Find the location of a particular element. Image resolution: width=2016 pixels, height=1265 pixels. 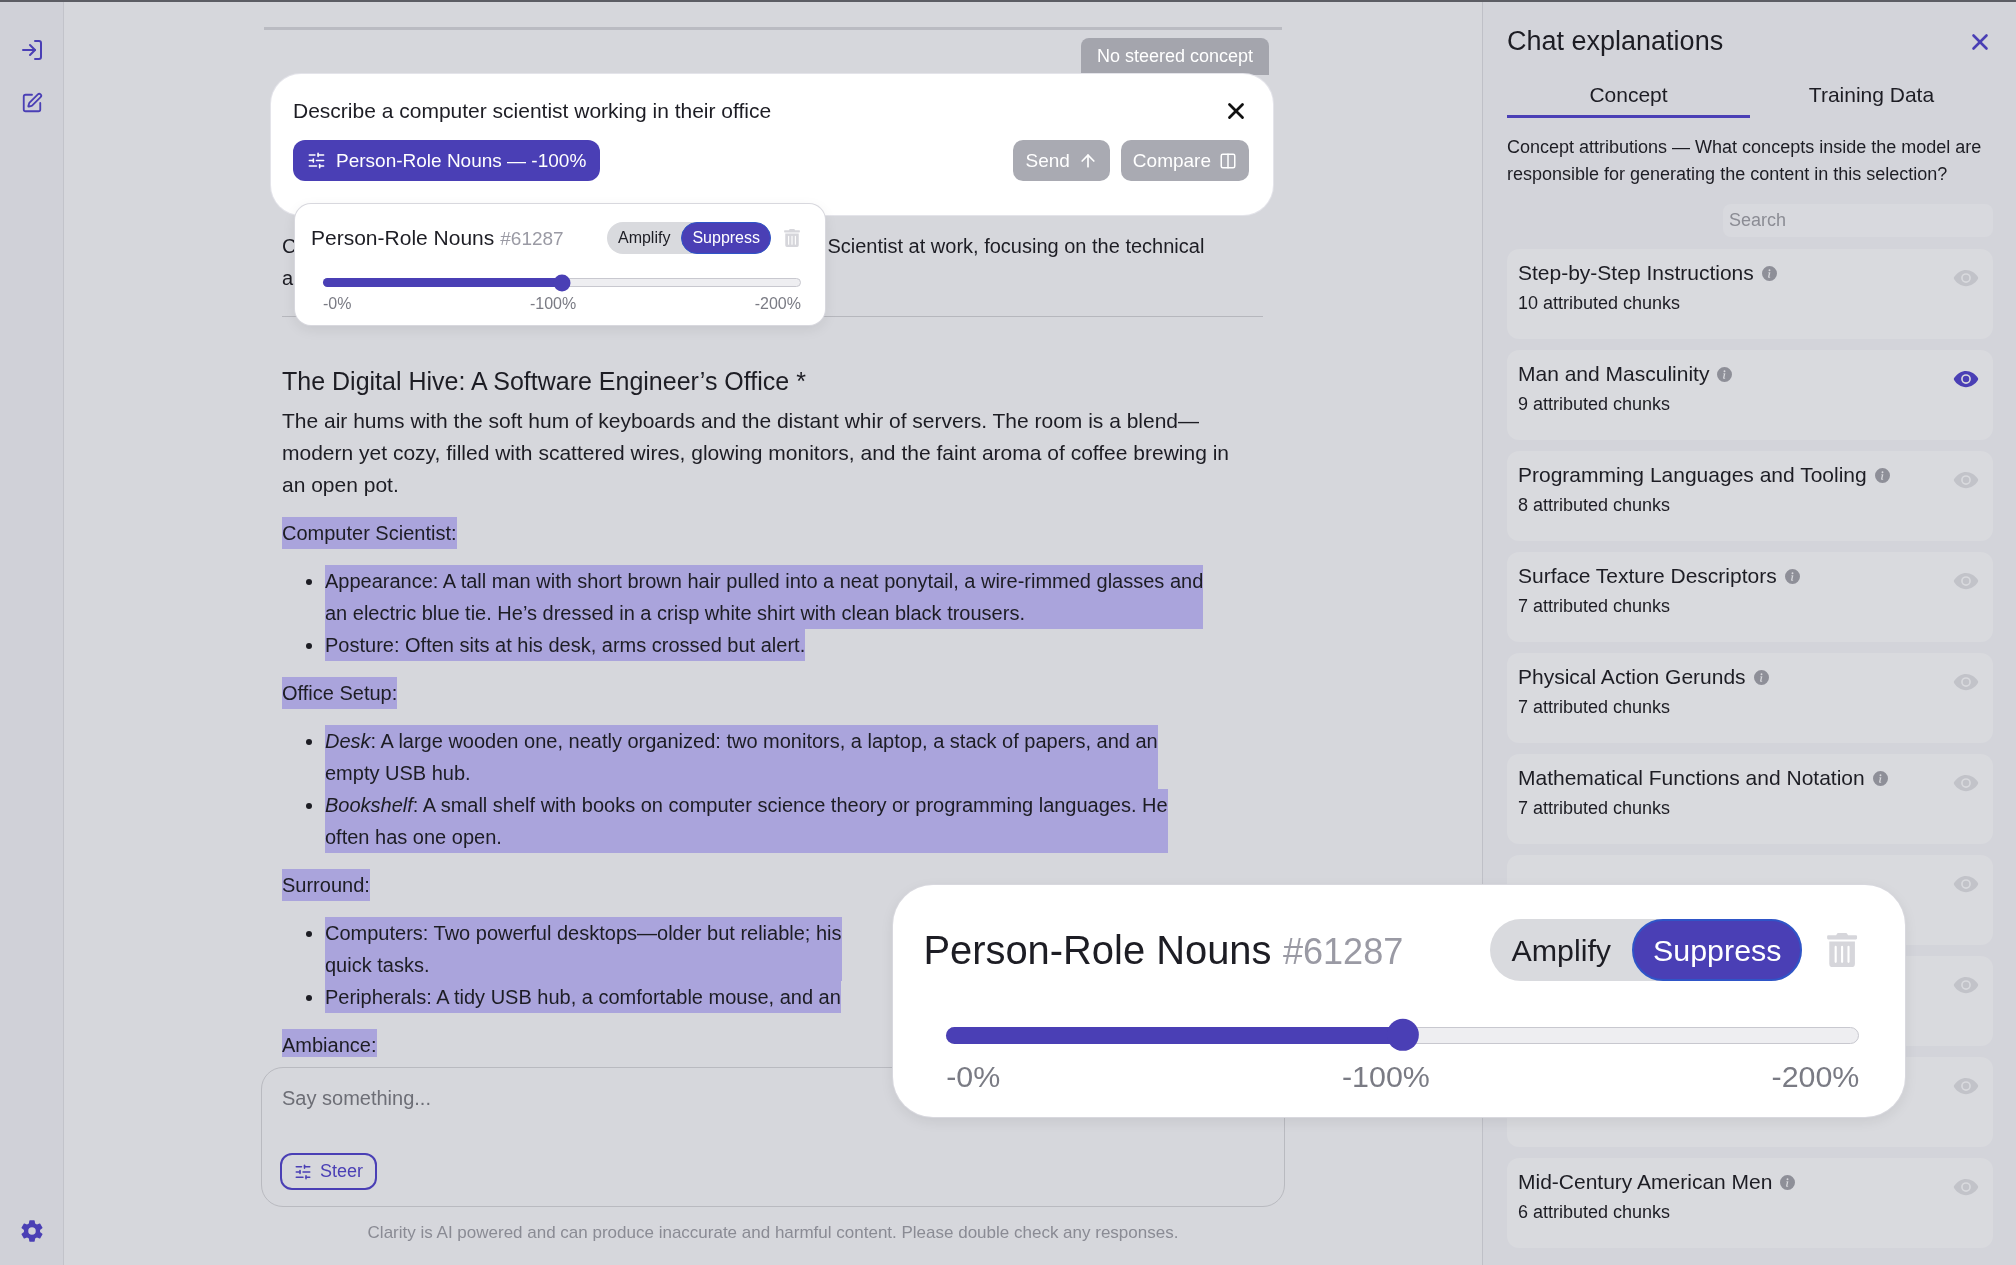

list-item-text: Computers: Two powerful desktops—older but reliable; his quick tasks. is located at coordinates (583, 949).